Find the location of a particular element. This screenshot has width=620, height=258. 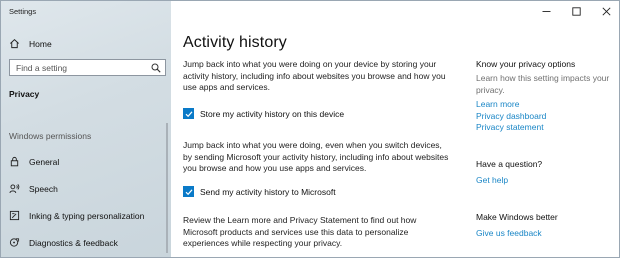

store-history-label: Store my activity history on this device is located at coordinates (272, 113).